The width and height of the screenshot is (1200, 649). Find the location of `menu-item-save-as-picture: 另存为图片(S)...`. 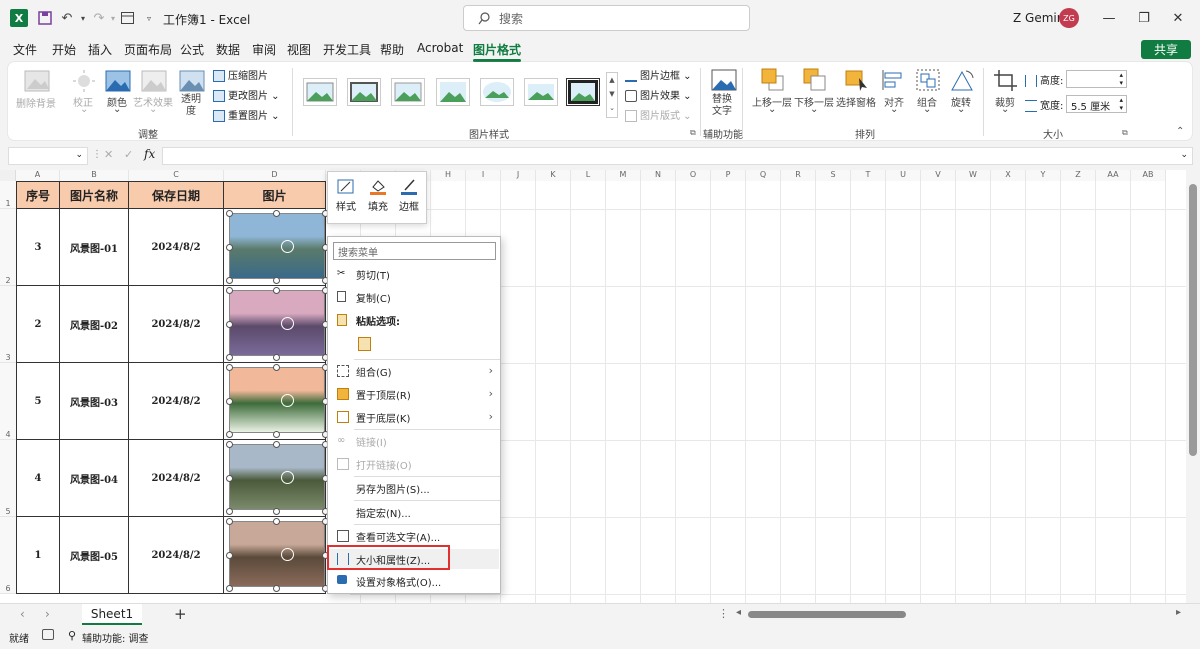

menu-item-save-as-picture: 另存为图片(S)... is located at coordinates (414, 488).